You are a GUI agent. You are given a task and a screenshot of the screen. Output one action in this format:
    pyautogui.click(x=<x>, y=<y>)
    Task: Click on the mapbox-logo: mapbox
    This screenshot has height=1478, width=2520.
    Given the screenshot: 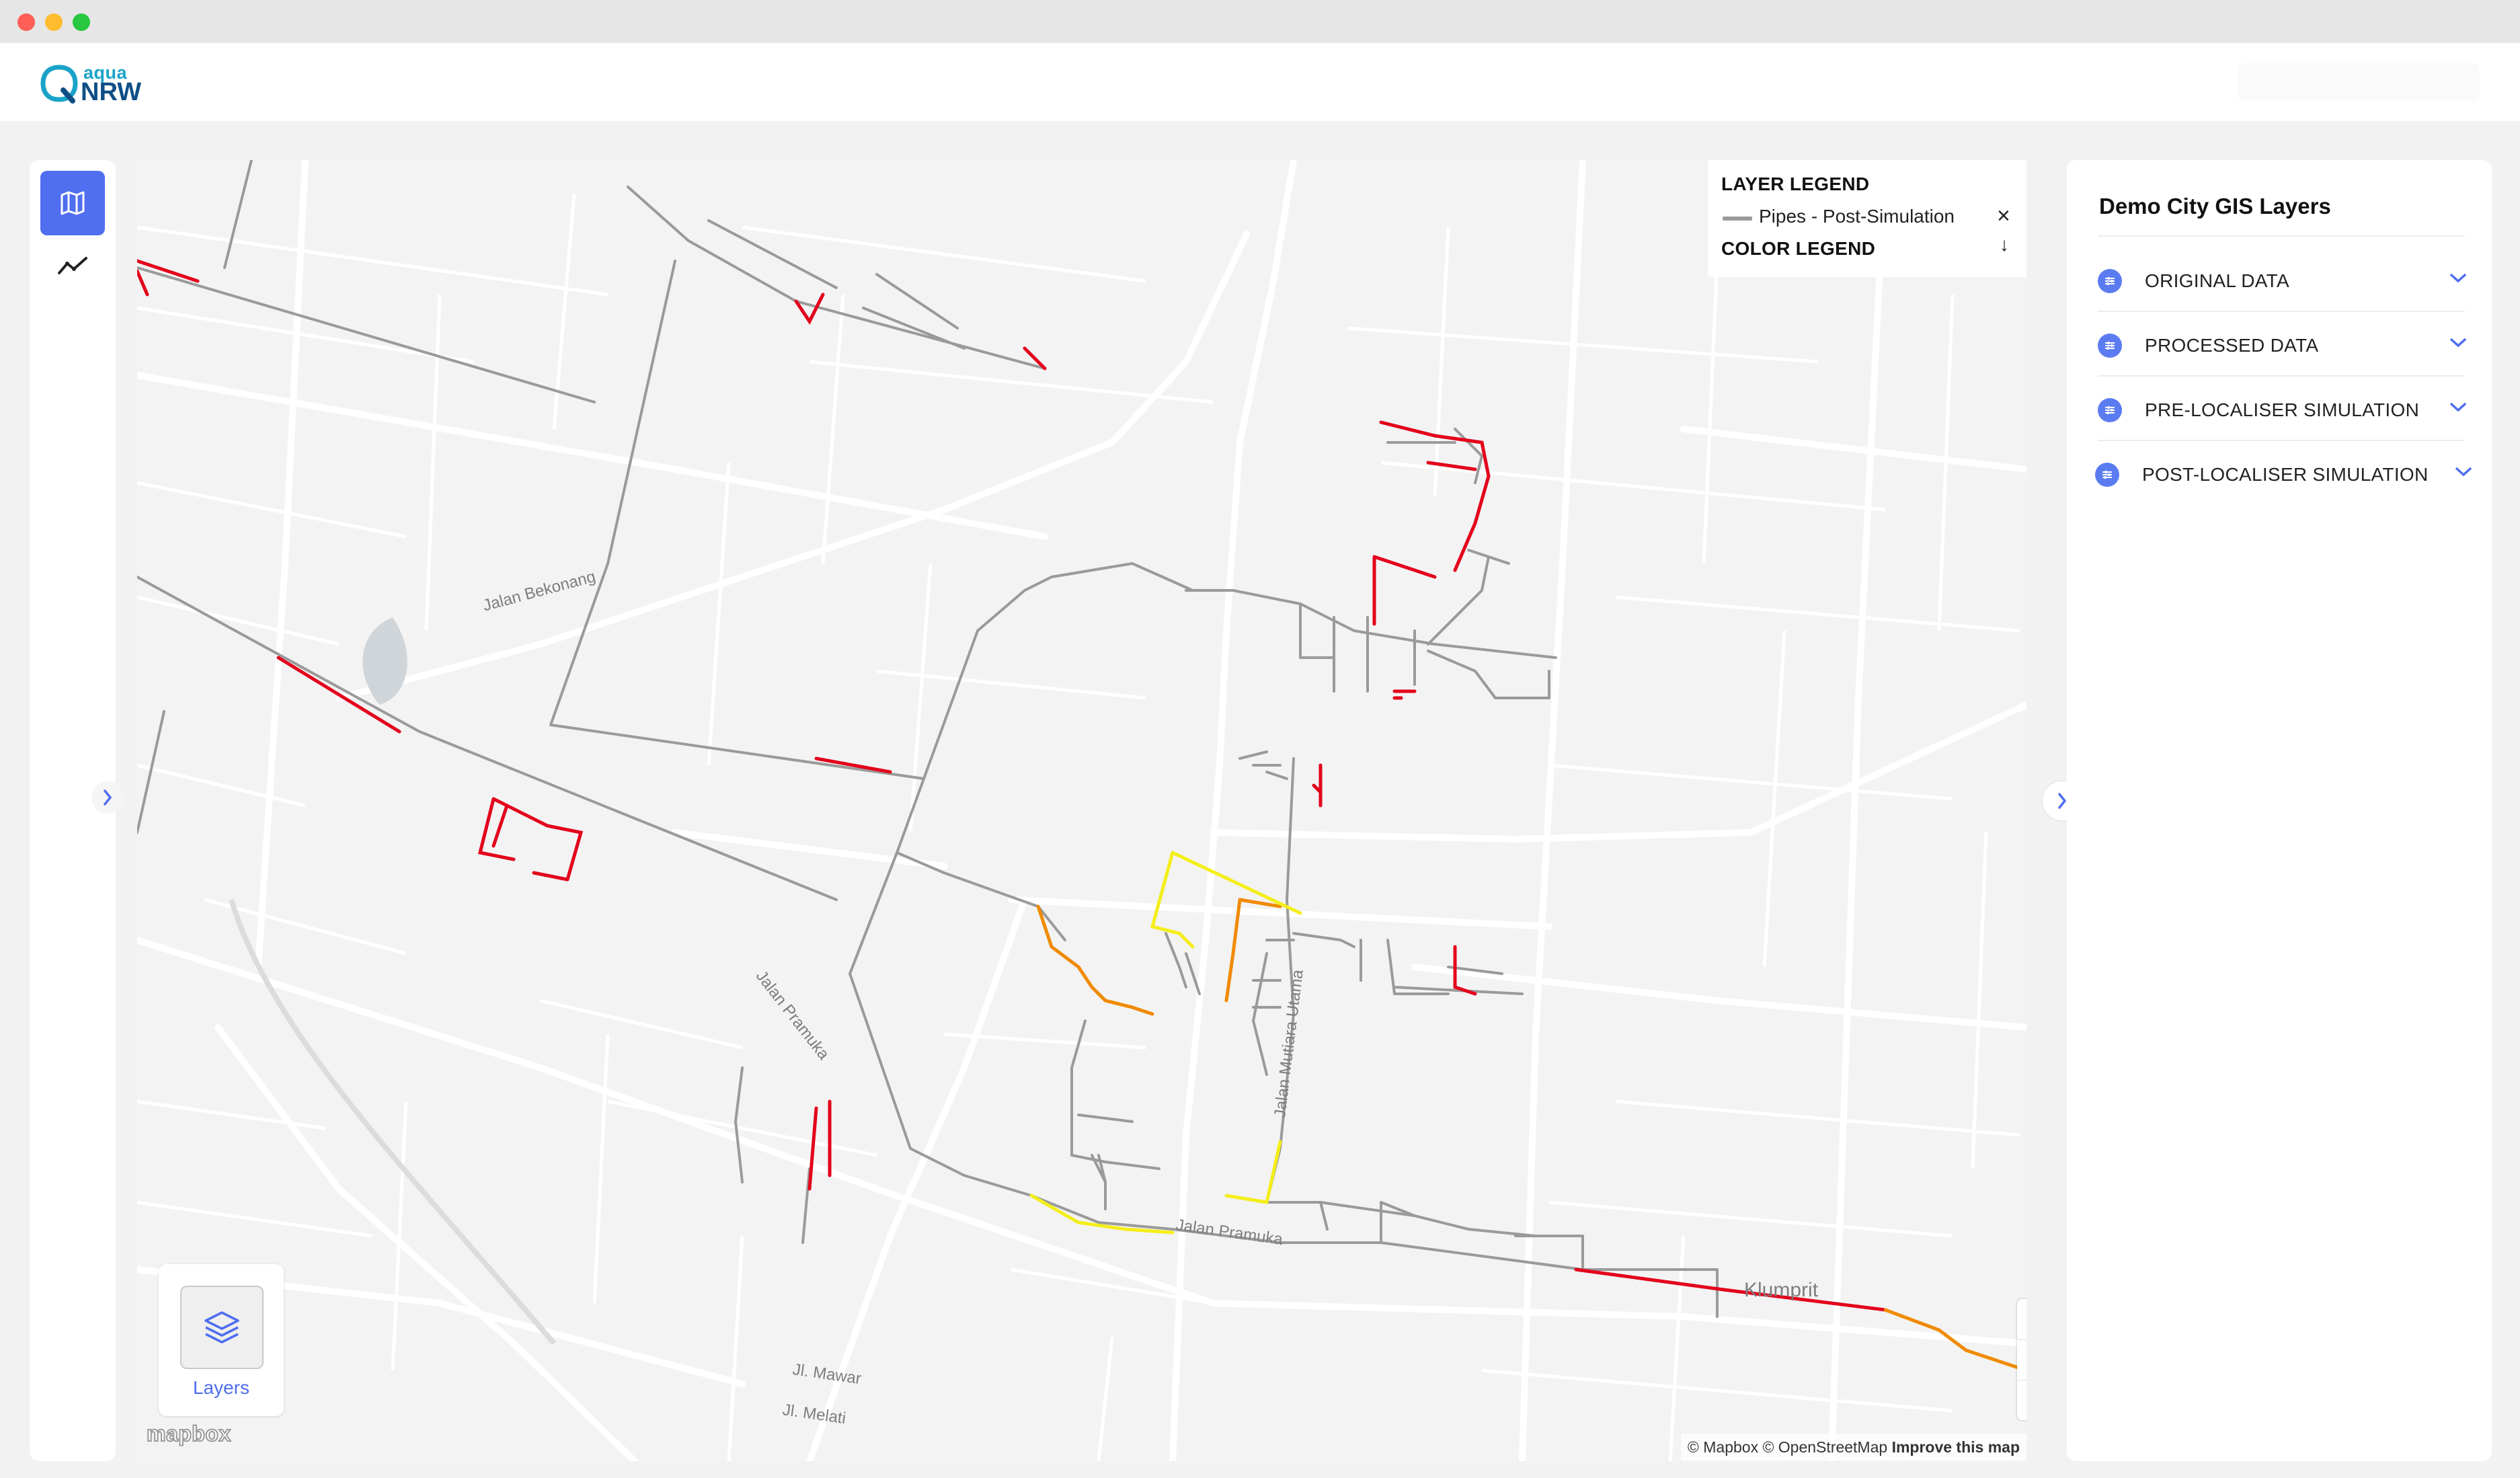 What is the action you would take?
    pyautogui.click(x=188, y=1433)
    